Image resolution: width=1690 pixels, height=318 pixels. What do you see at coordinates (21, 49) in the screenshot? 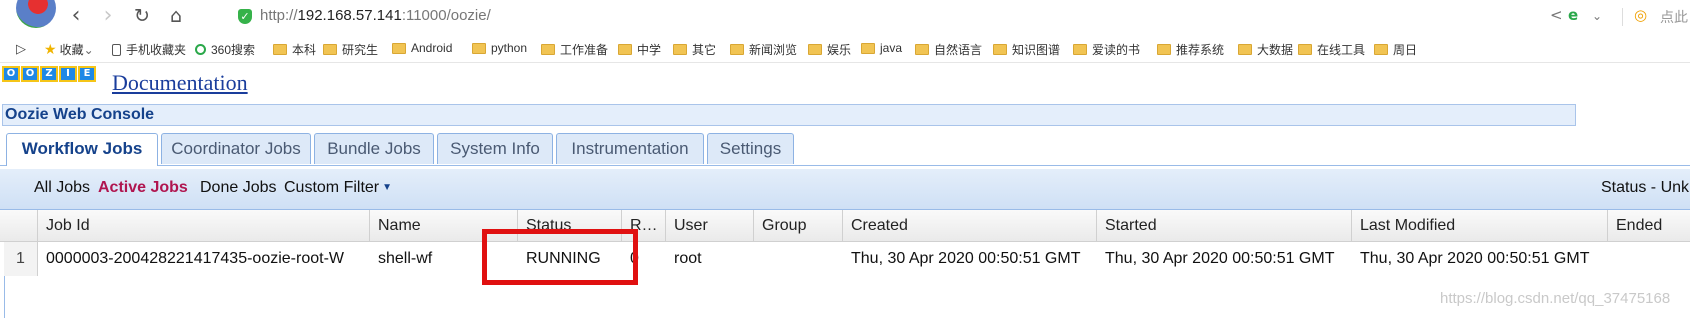
I see `sidebar-toggle-icon: ▷` at bounding box center [21, 49].